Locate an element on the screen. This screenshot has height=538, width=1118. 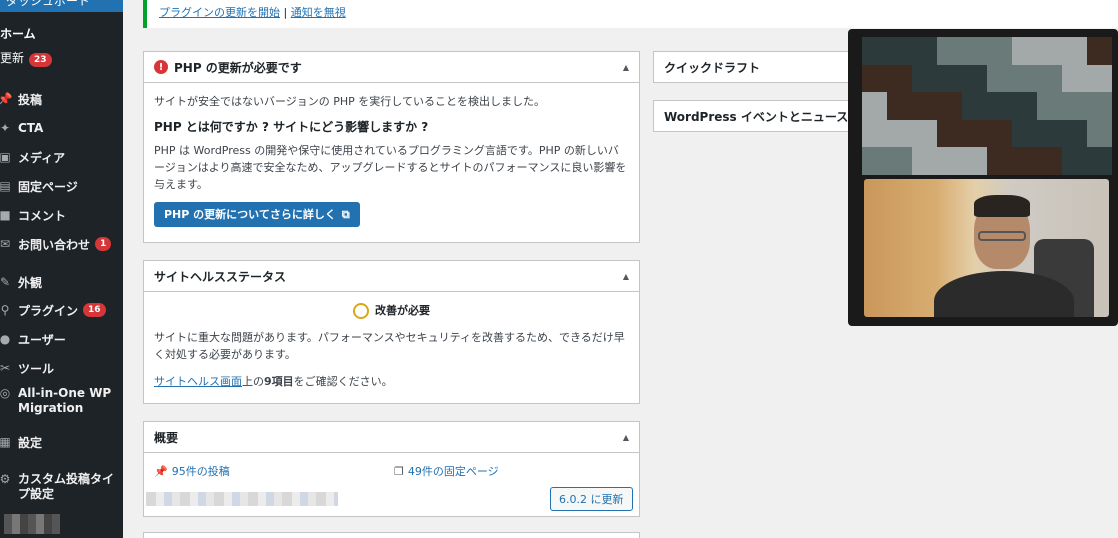
health-status-label: 改善が必要 is located at coordinates (402, 310).